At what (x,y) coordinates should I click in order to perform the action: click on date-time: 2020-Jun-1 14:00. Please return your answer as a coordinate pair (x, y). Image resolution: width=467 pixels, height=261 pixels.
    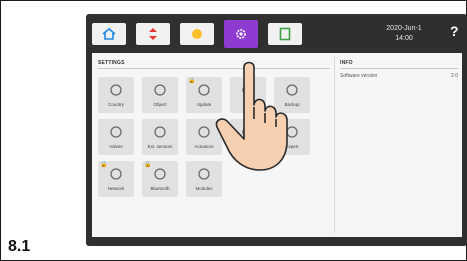
    Looking at the image, I should click on (404, 34).